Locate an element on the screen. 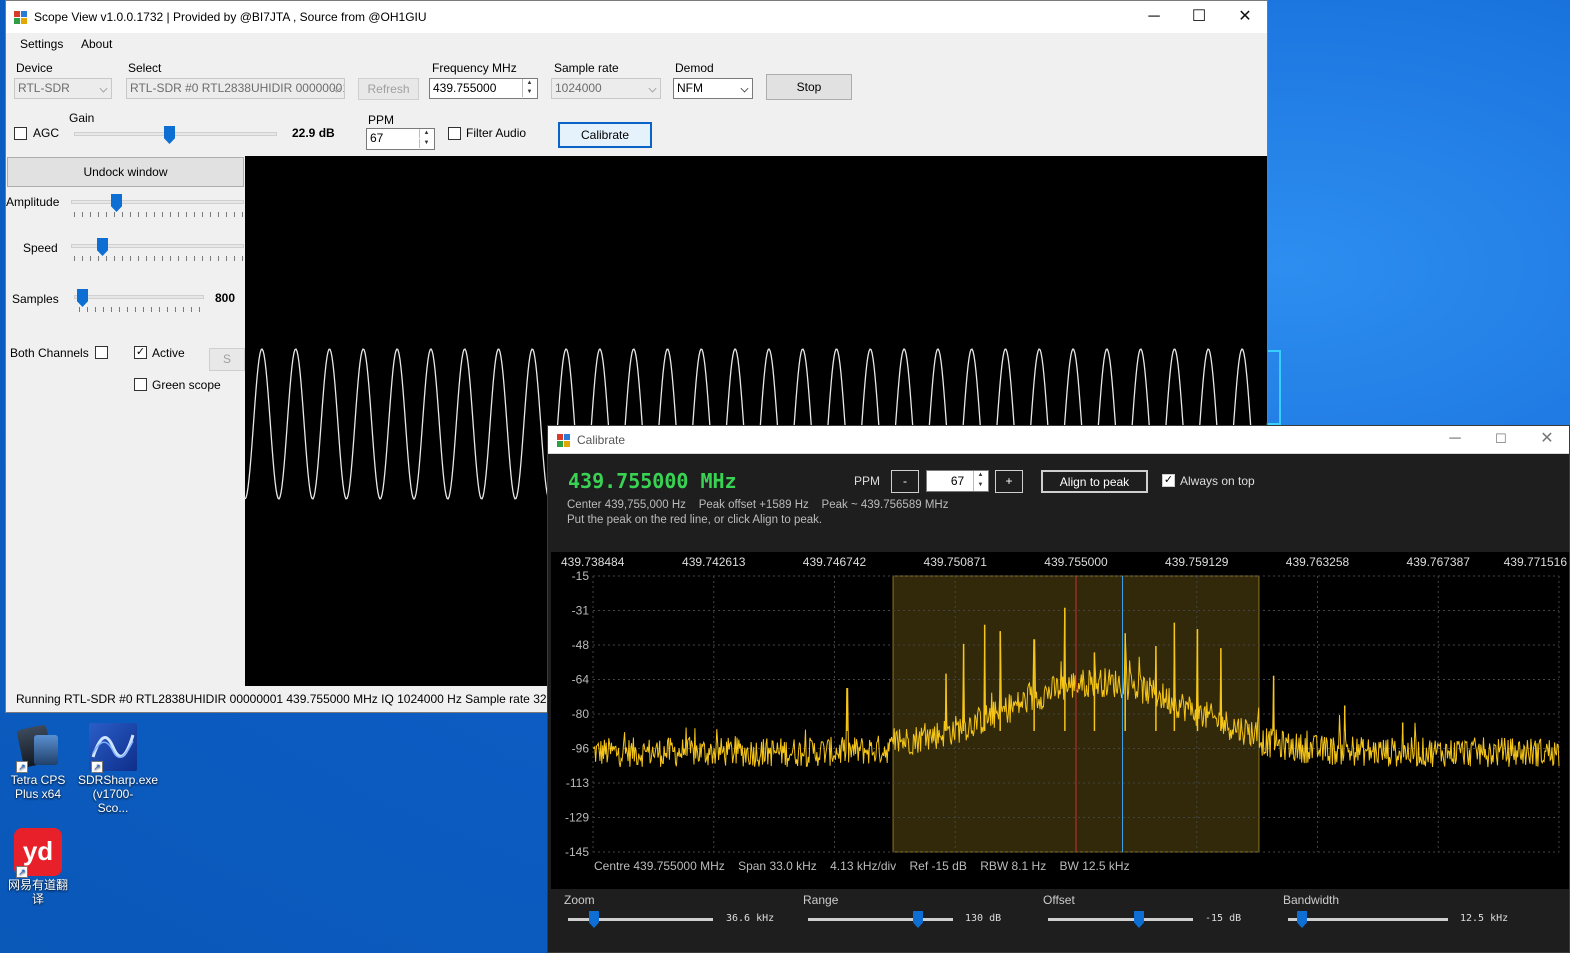  refresh-button: Refresh is located at coordinates (388, 89).